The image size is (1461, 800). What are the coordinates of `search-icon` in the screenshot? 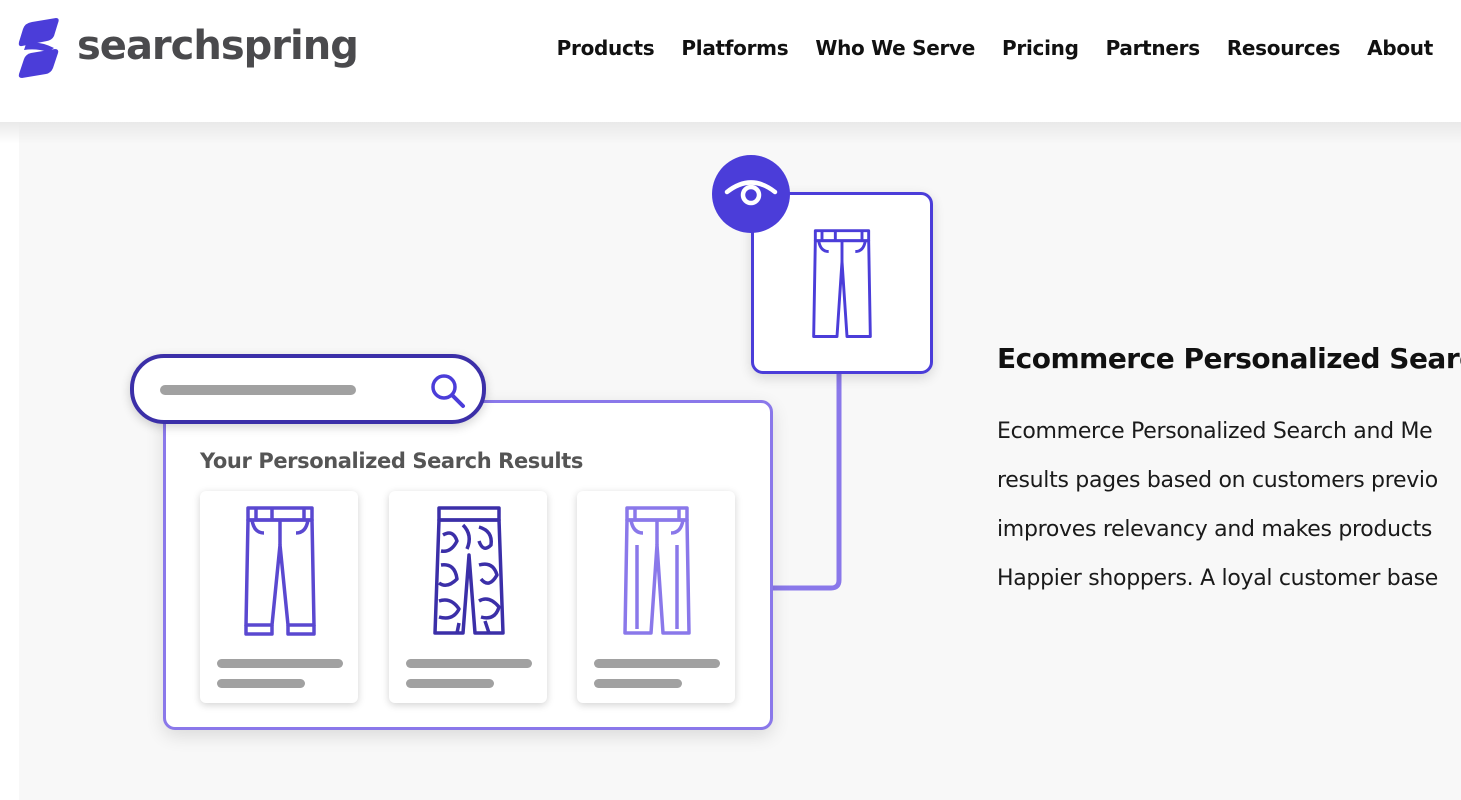 It's located at (448, 391).